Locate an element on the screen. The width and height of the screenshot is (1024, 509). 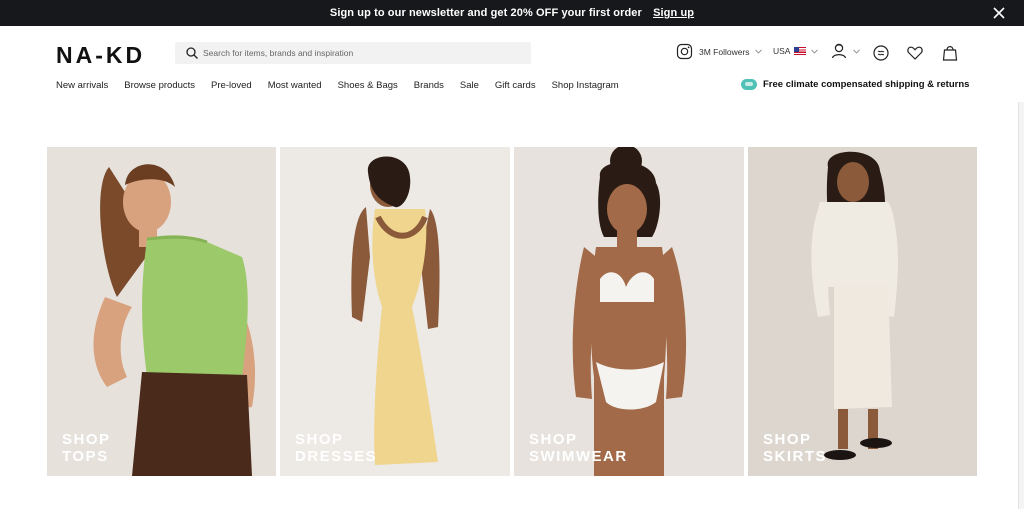
nav-item-shoes-bags: Shoes & Bags is located at coordinates (368, 85).